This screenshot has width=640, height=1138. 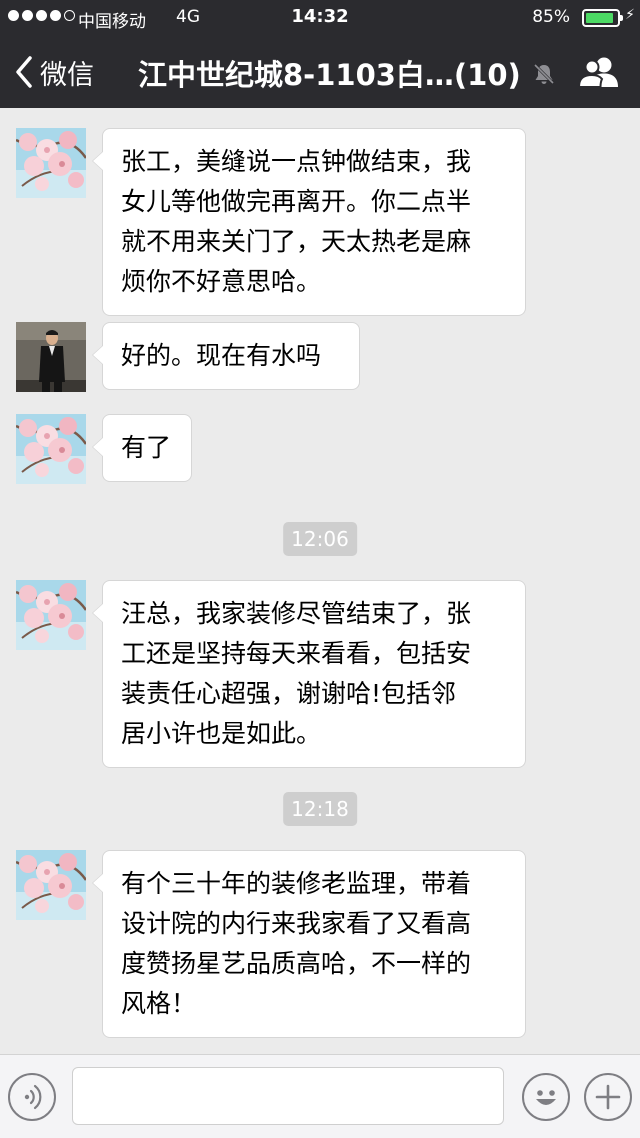 I want to click on battery-icon, so click(x=602, y=18).